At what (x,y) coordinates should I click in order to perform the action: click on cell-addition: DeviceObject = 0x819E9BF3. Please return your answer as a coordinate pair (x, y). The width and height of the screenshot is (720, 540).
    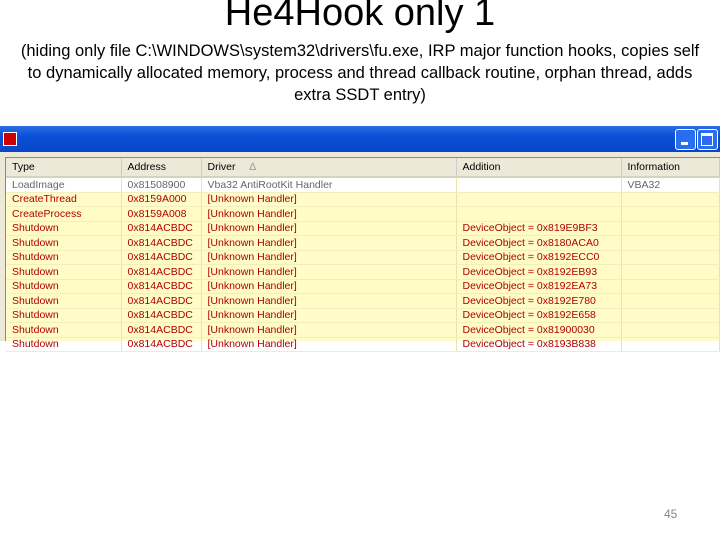
    Looking at the image, I should click on (539, 228).